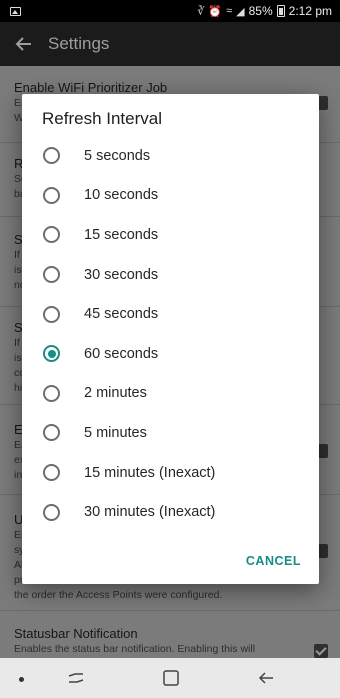 The image size is (340, 698). What do you see at coordinates (170, 235) in the screenshot?
I see `radio-option: 15 seconds` at bounding box center [170, 235].